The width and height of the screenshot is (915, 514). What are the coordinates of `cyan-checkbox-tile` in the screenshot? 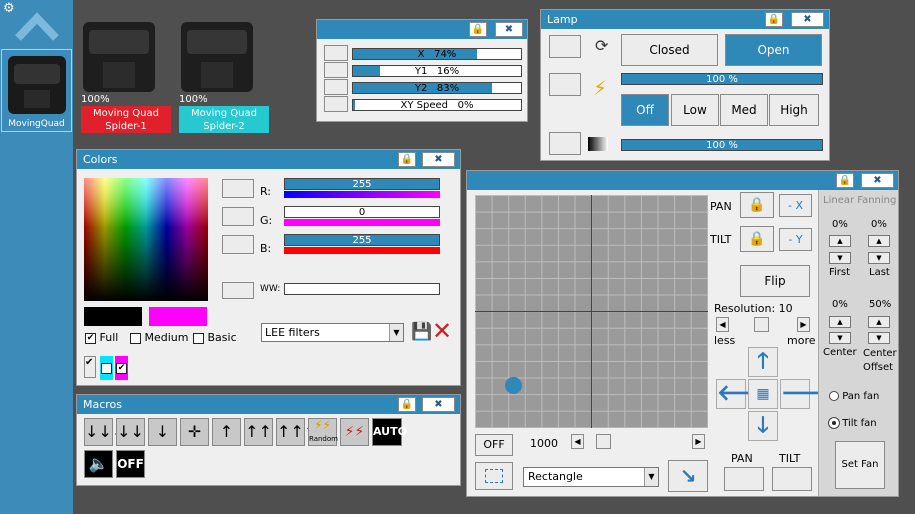 It's located at (106, 368).